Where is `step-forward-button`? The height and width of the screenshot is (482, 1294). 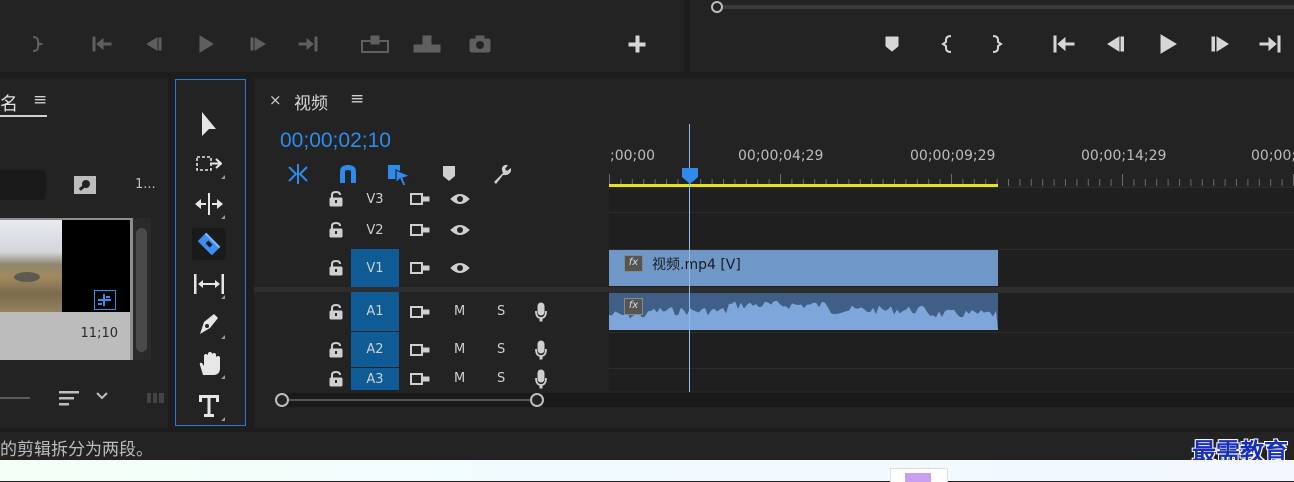 step-forward-button is located at coordinates (258, 44).